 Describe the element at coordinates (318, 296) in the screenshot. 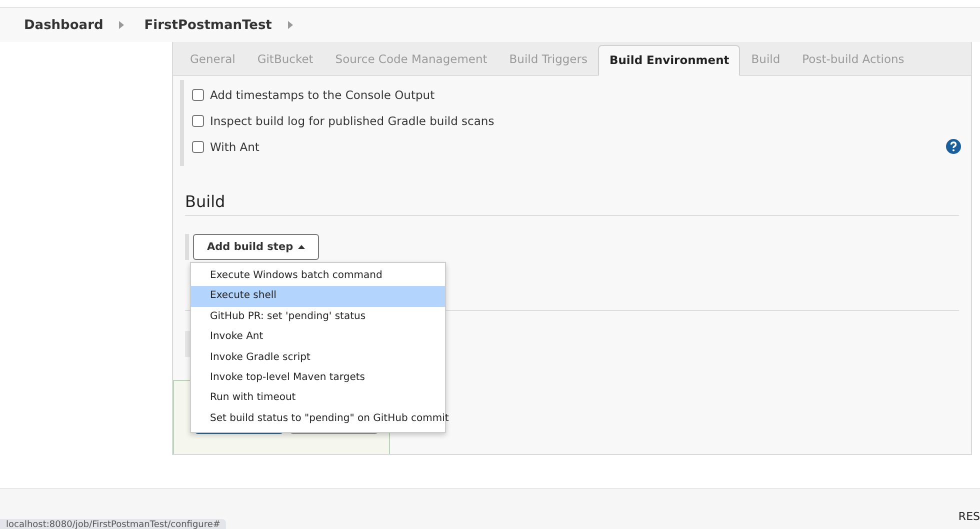

I see `menu-item: Execute shell` at that location.